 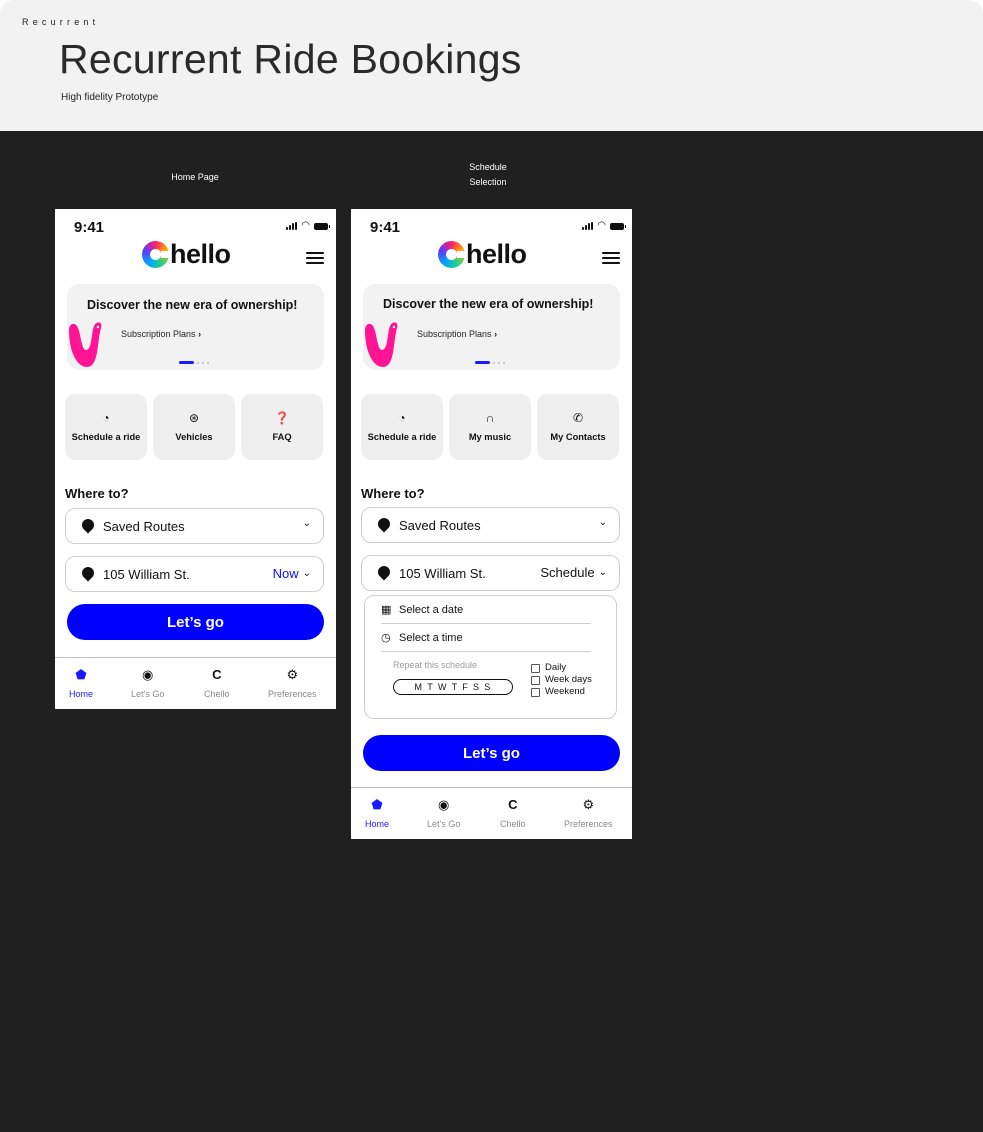 I want to click on bottom-nav: ⬟ Home ◉ Let’s Go C Chello ⚙ Preferences, so click(x=491, y=813).